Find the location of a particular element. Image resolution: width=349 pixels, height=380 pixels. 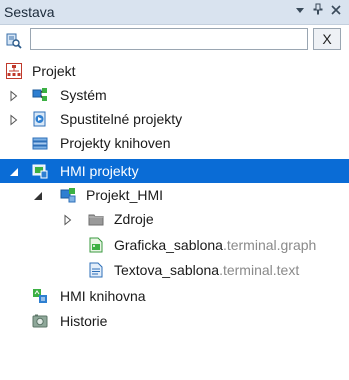

text-template-icon is located at coordinates (96, 270).